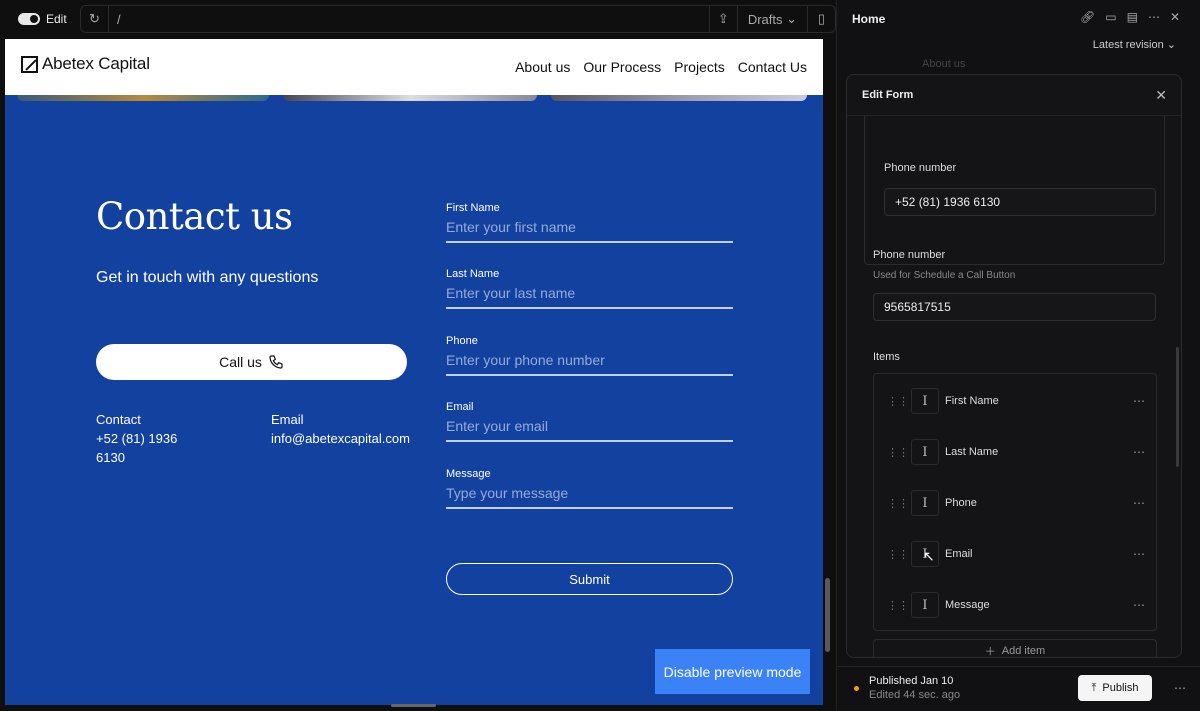  Describe the element at coordinates (732, 671) in the screenshot. I see `disable-preview-button: Disable preview mode` at that location.